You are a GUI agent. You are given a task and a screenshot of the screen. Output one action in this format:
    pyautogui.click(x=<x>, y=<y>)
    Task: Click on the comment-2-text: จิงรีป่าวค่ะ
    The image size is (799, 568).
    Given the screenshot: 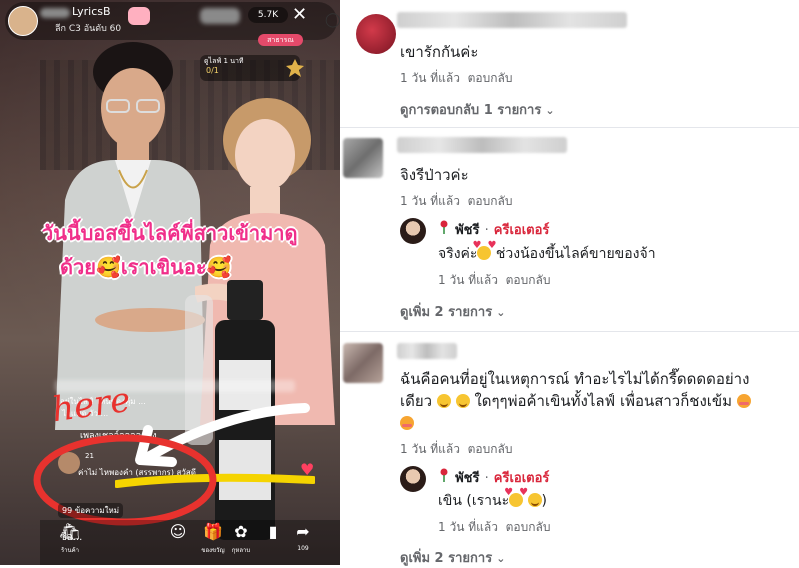 What is the action you would take?
    pyautogui.click(x=434, y=175)
    